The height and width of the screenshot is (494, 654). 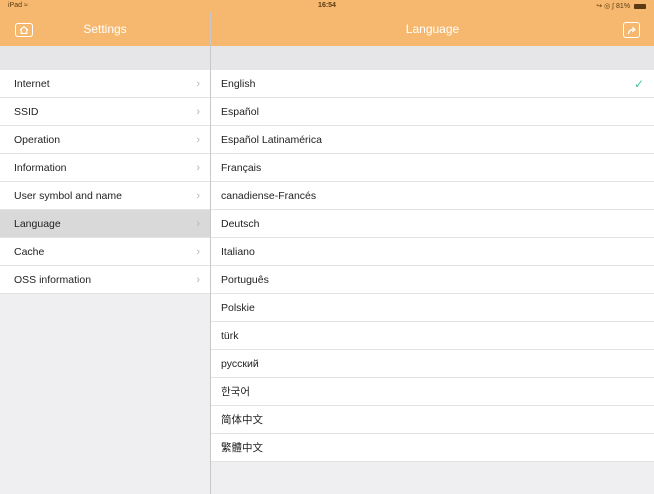 I want to click on sidebar-item-label: OSS information, so click(x=53, y=280).